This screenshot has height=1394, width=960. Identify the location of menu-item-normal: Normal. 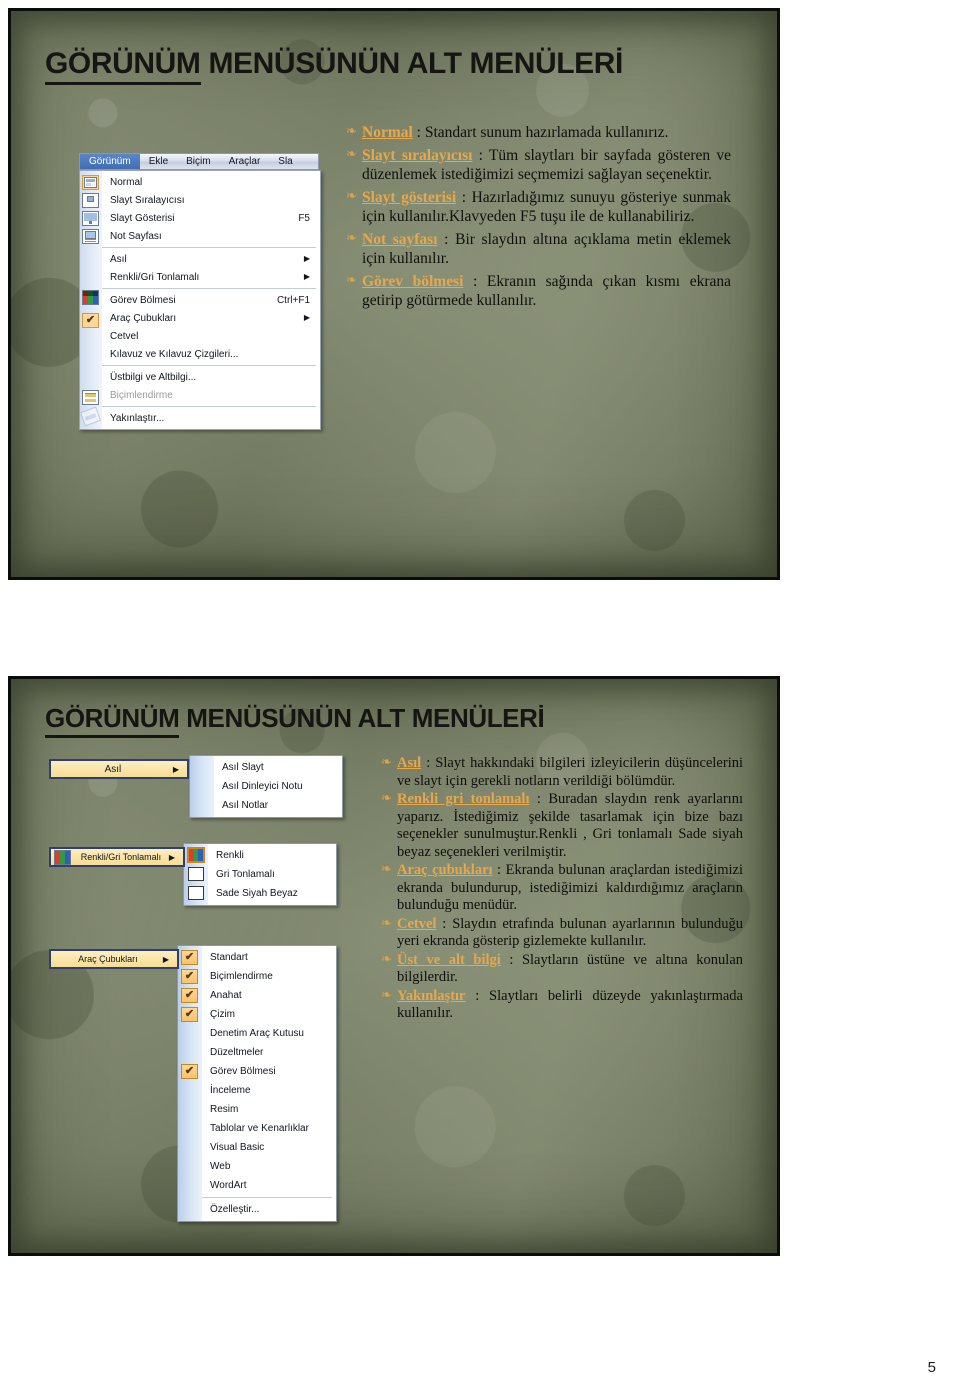
(211, 182).